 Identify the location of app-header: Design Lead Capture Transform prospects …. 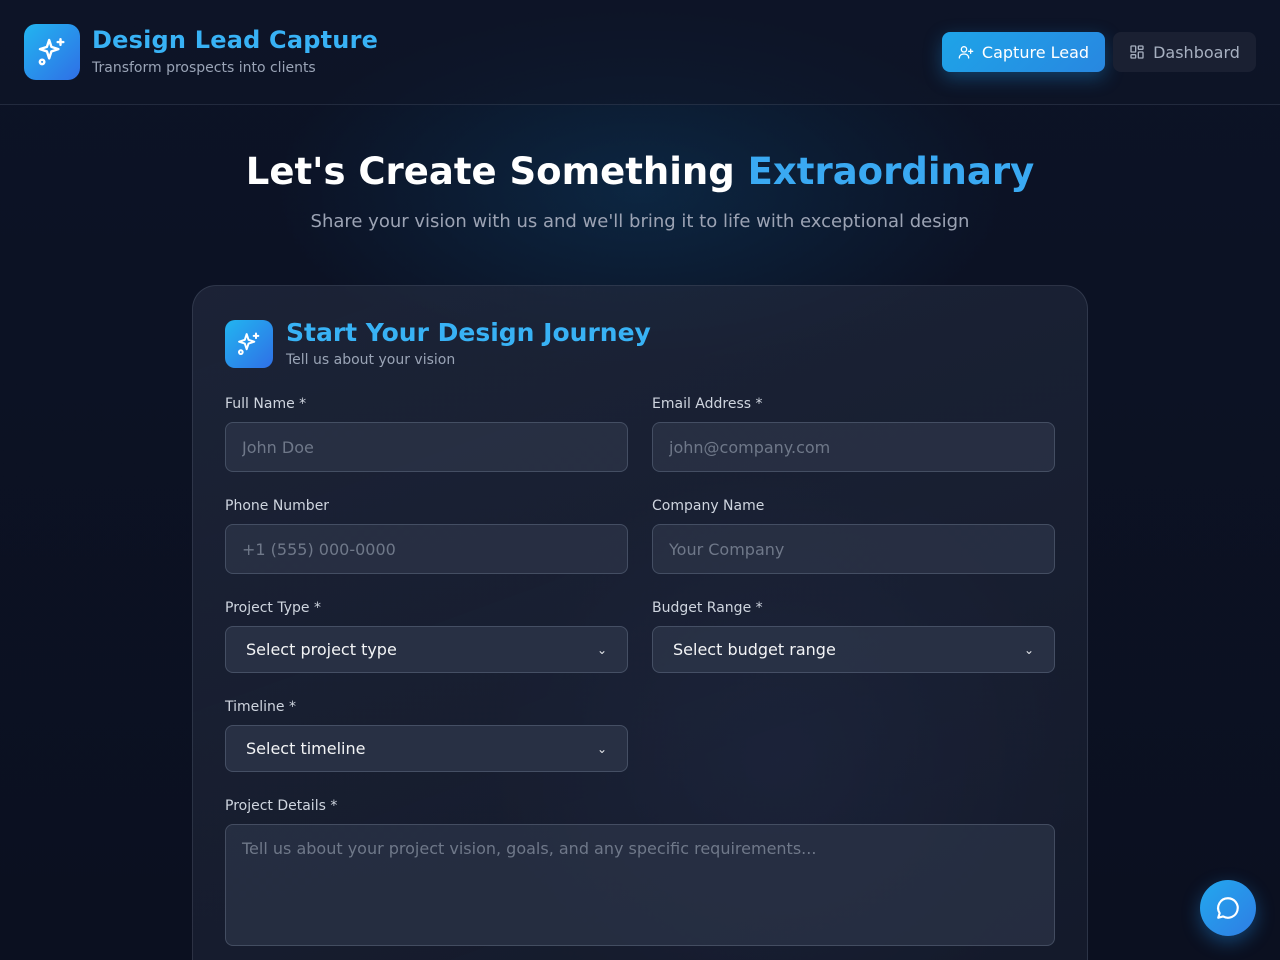
(640, 52).